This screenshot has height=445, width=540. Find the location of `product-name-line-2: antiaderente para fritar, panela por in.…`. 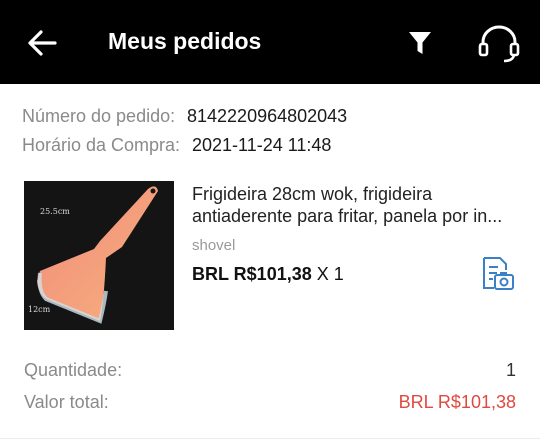

product-name-line-2: antiaderente para fritar, panela por in.… is located at coordinates (347, 216).